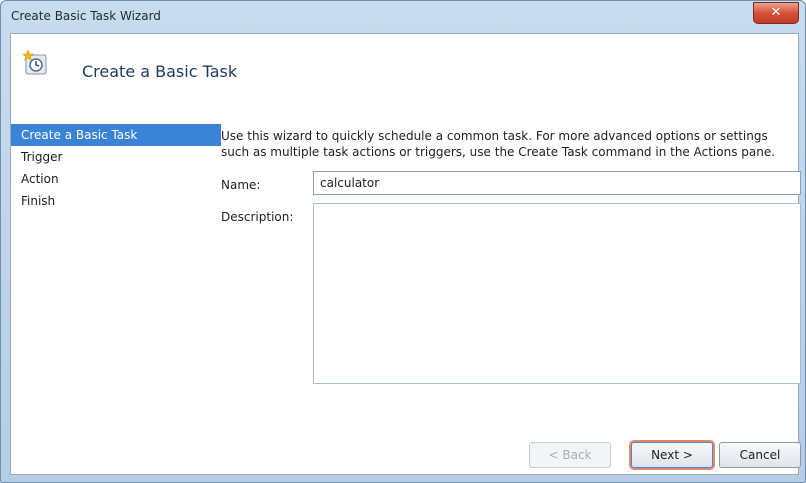 This screenshot has width=806, height=483. What do you see at coordinates (38, 201) in the screenshot?
I see `nav-item-label: Finish` at bounding box center [38, 201].